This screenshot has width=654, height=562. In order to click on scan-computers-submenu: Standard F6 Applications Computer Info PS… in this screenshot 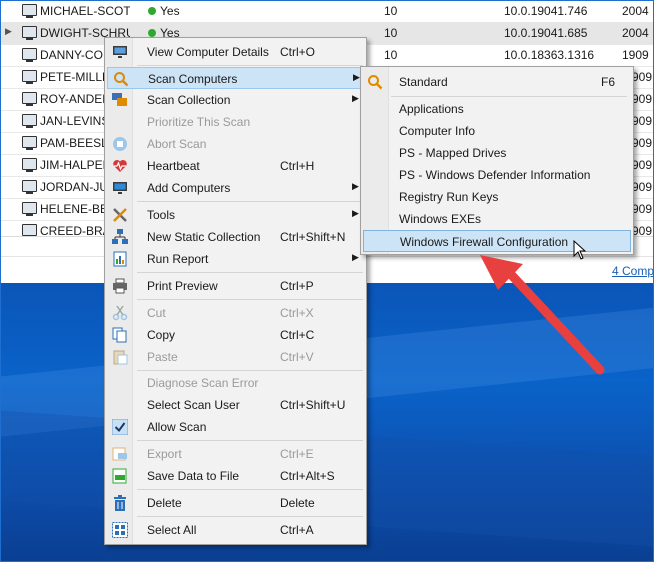, I will do `click(497, 160)`.